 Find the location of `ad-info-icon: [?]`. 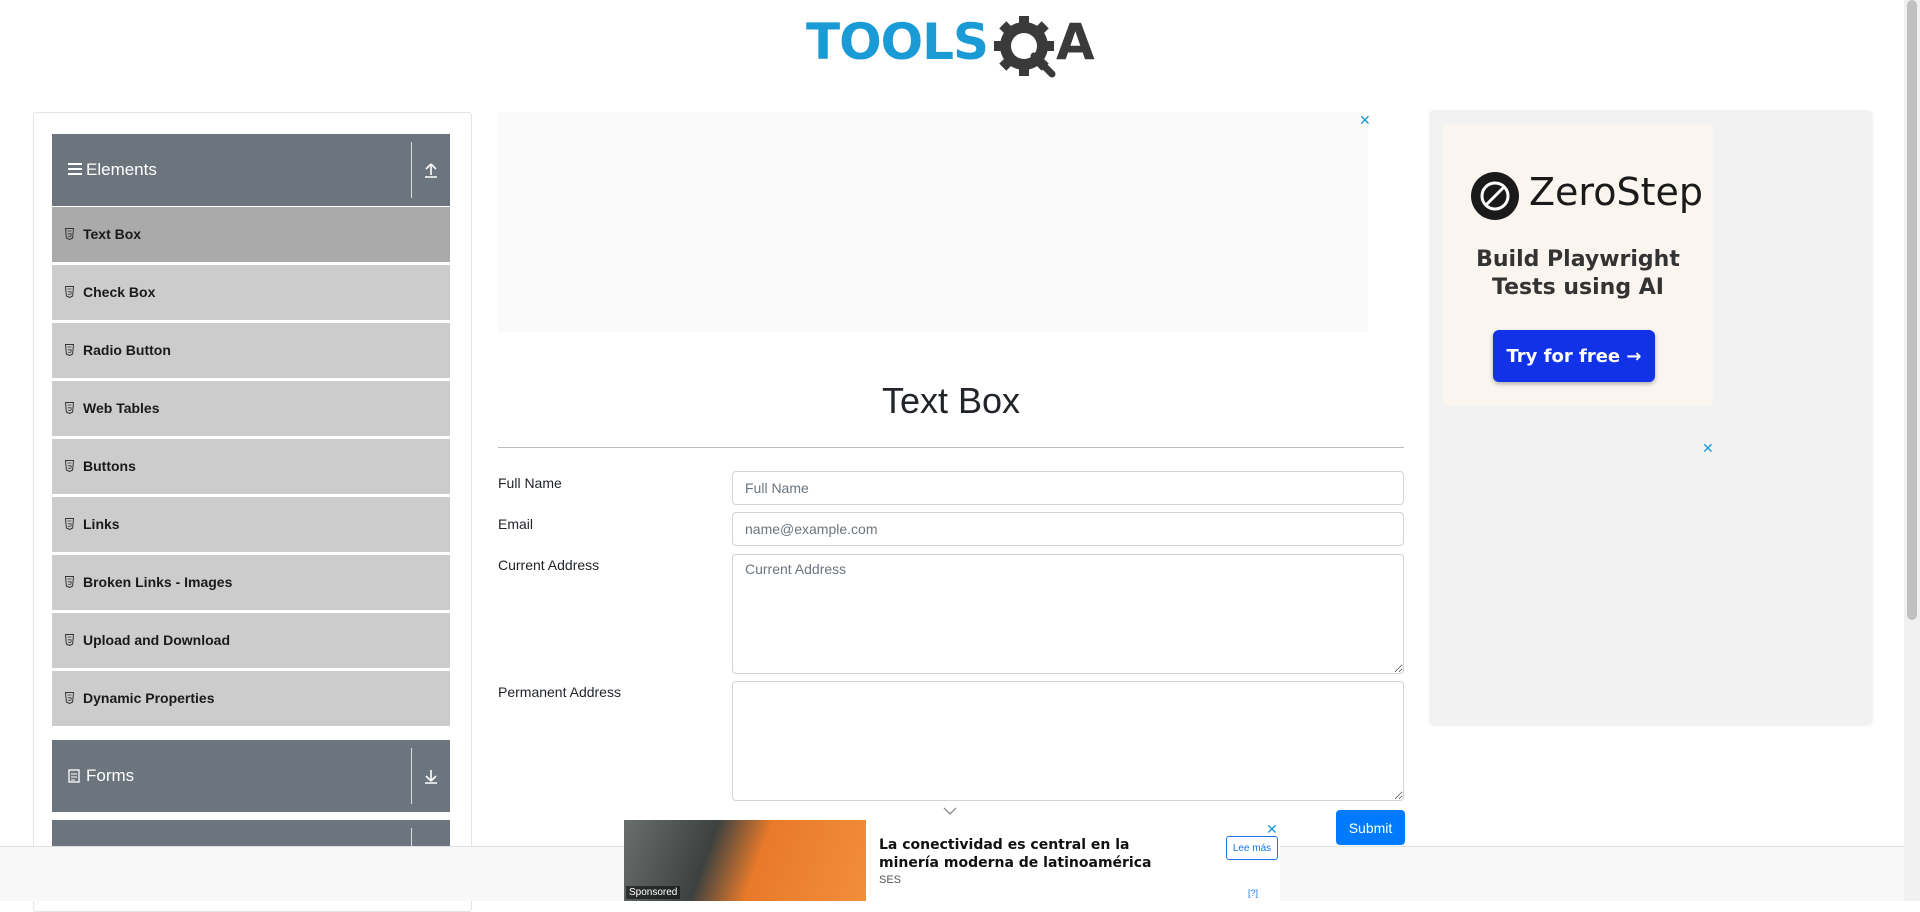

ad-info-icon: [?] is located at coordinates (1253, 893).